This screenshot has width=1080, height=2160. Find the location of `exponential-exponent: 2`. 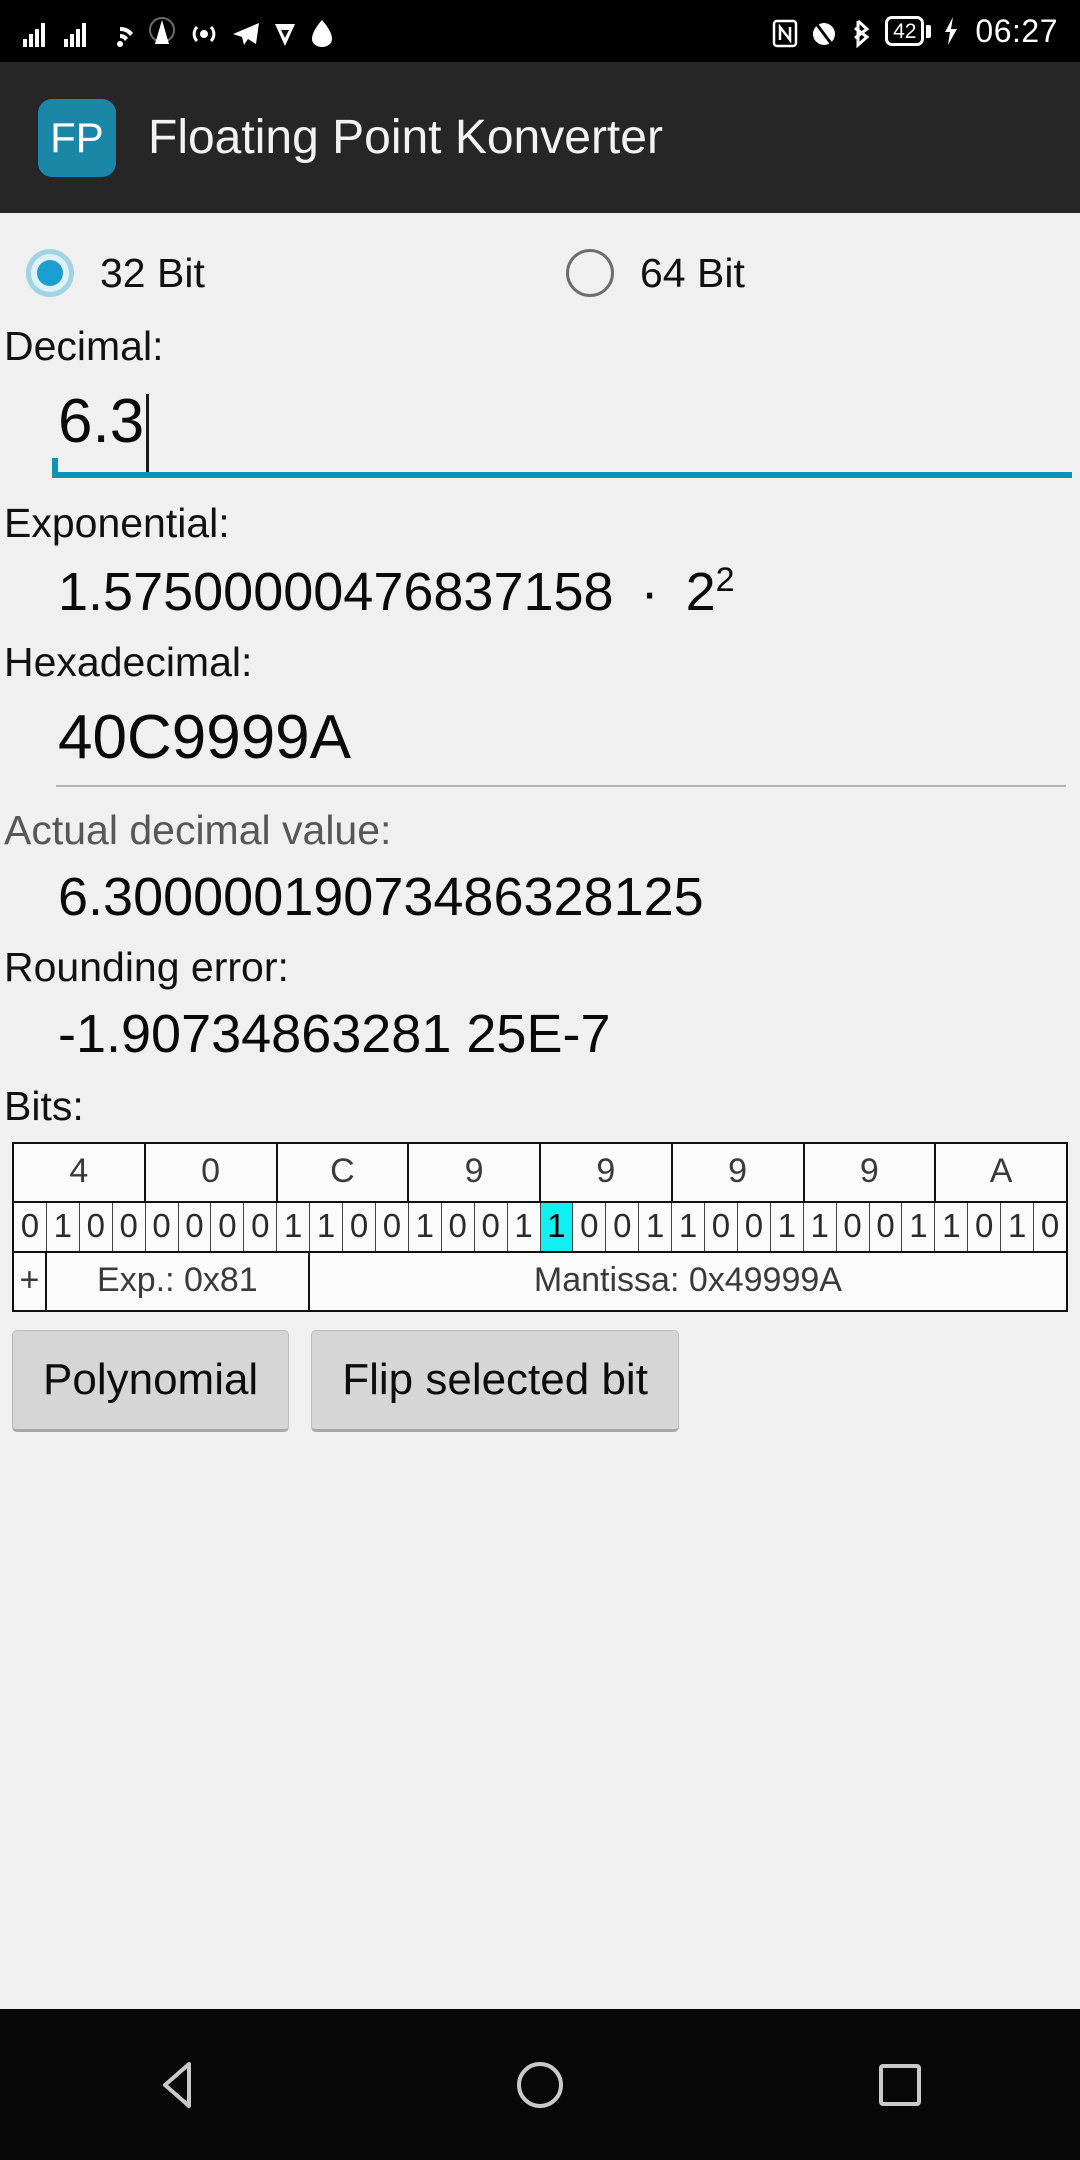

exponential-exponent: 2 is located at coordinates (725, 580).